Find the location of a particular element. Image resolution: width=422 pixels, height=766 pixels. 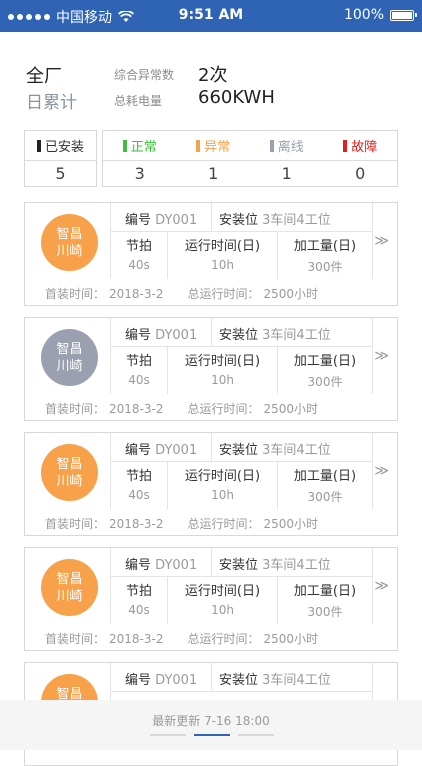

abnormal-value: 1 is located at coordinates (213, 173).